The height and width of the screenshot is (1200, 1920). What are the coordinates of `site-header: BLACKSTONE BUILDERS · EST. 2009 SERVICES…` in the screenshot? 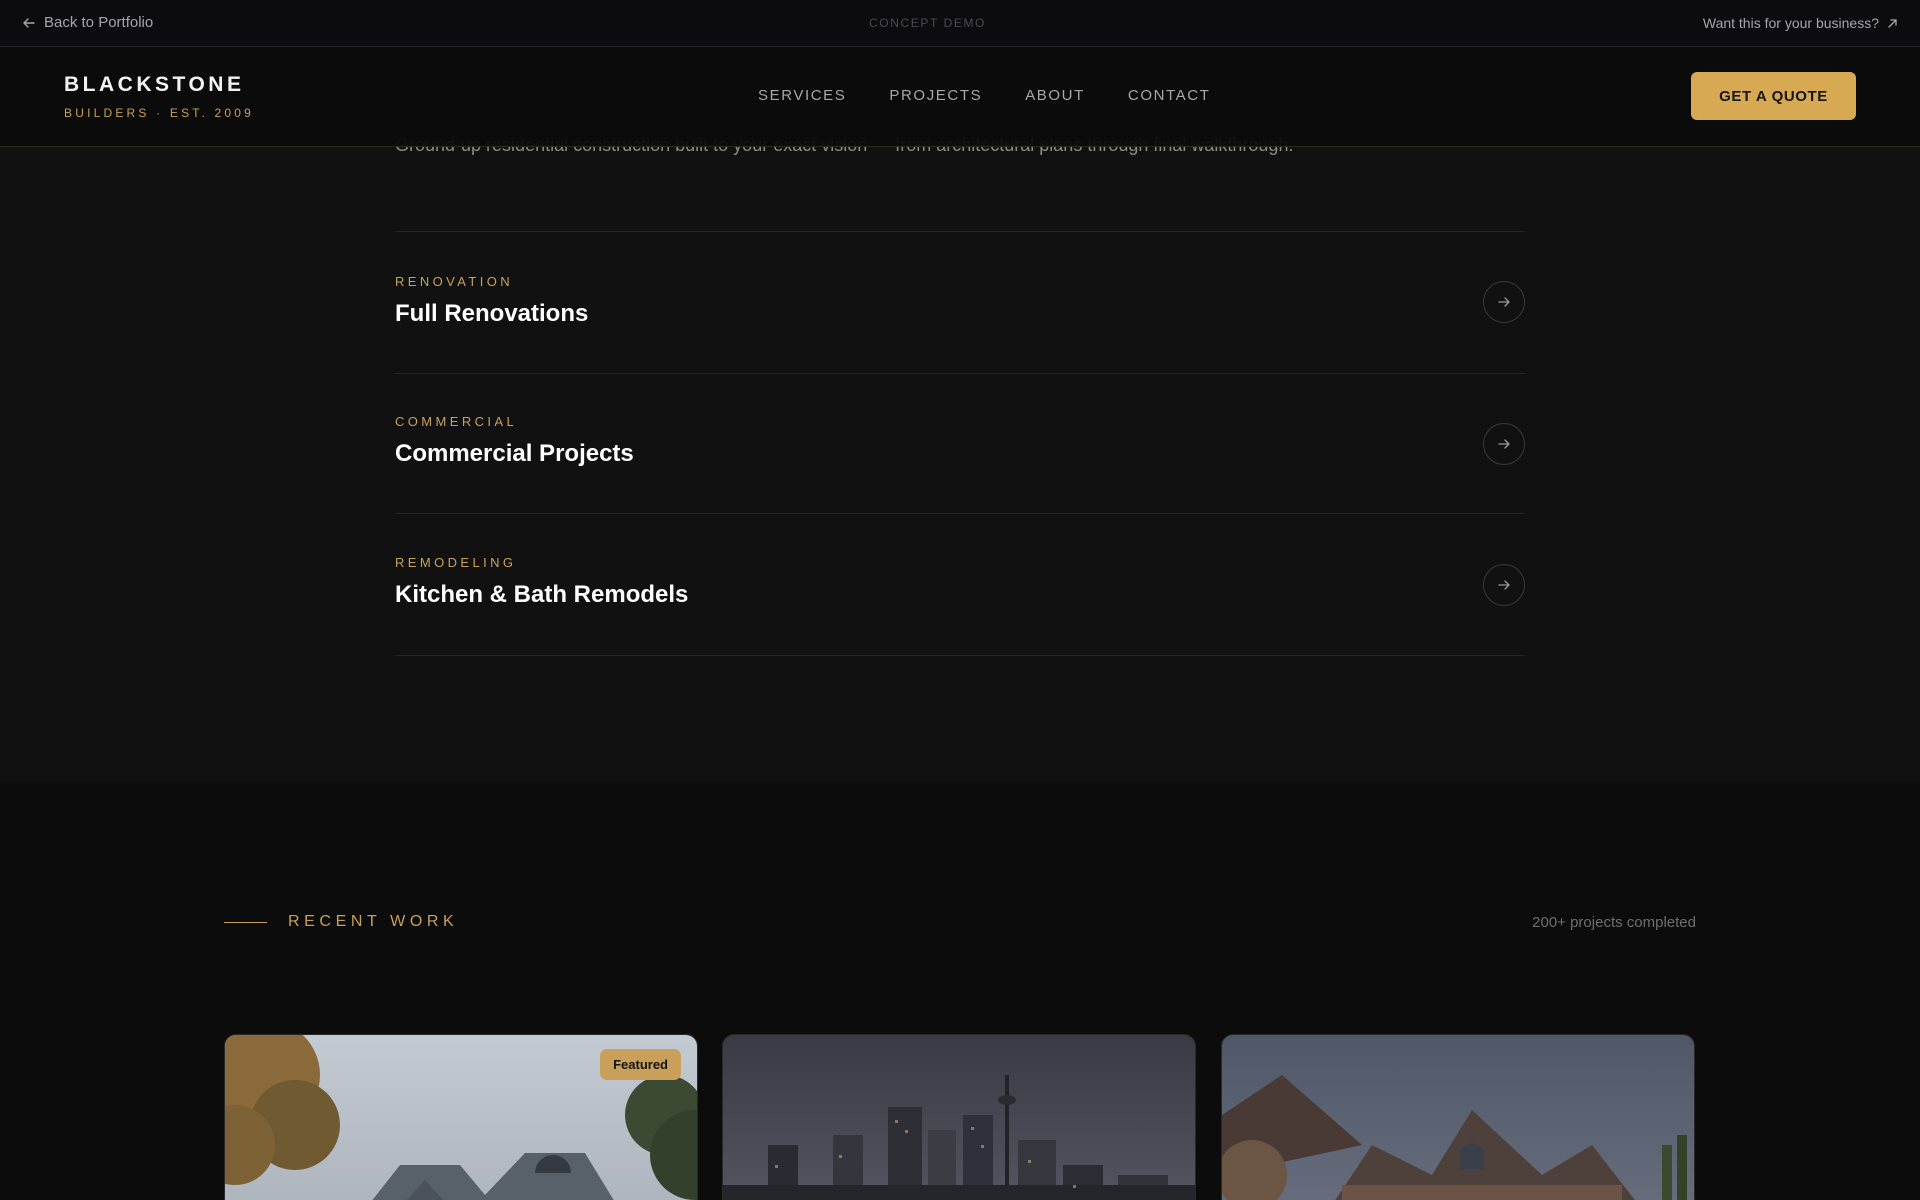 It's located at (960, 97).